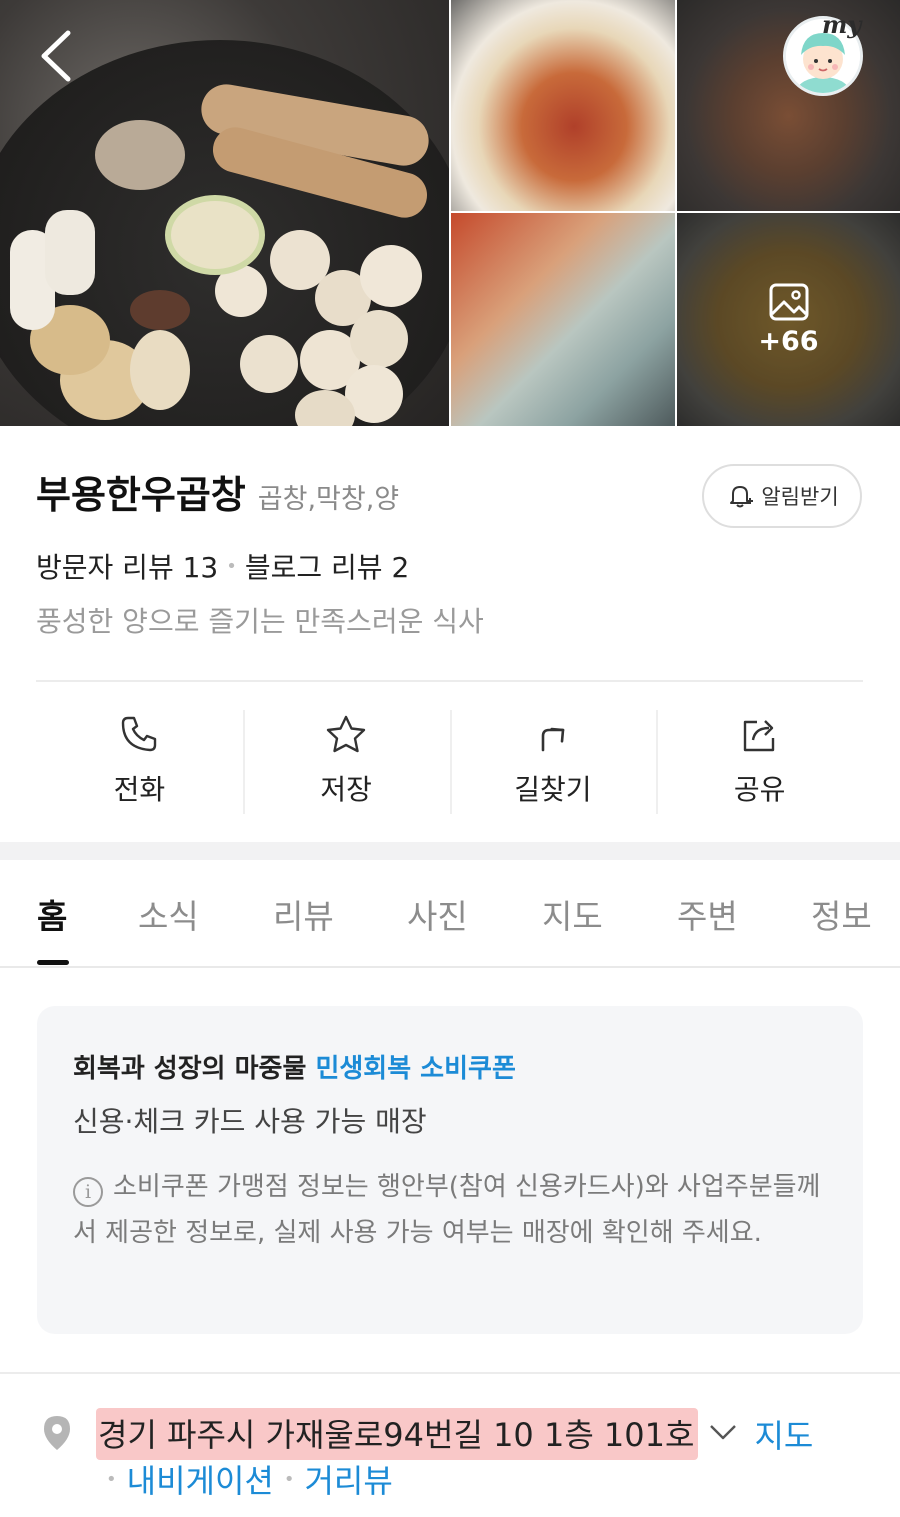  Describe the element at coordinates (200, 1479) in the screenshot. I see `navigation-link: 내비게이션` at that location.